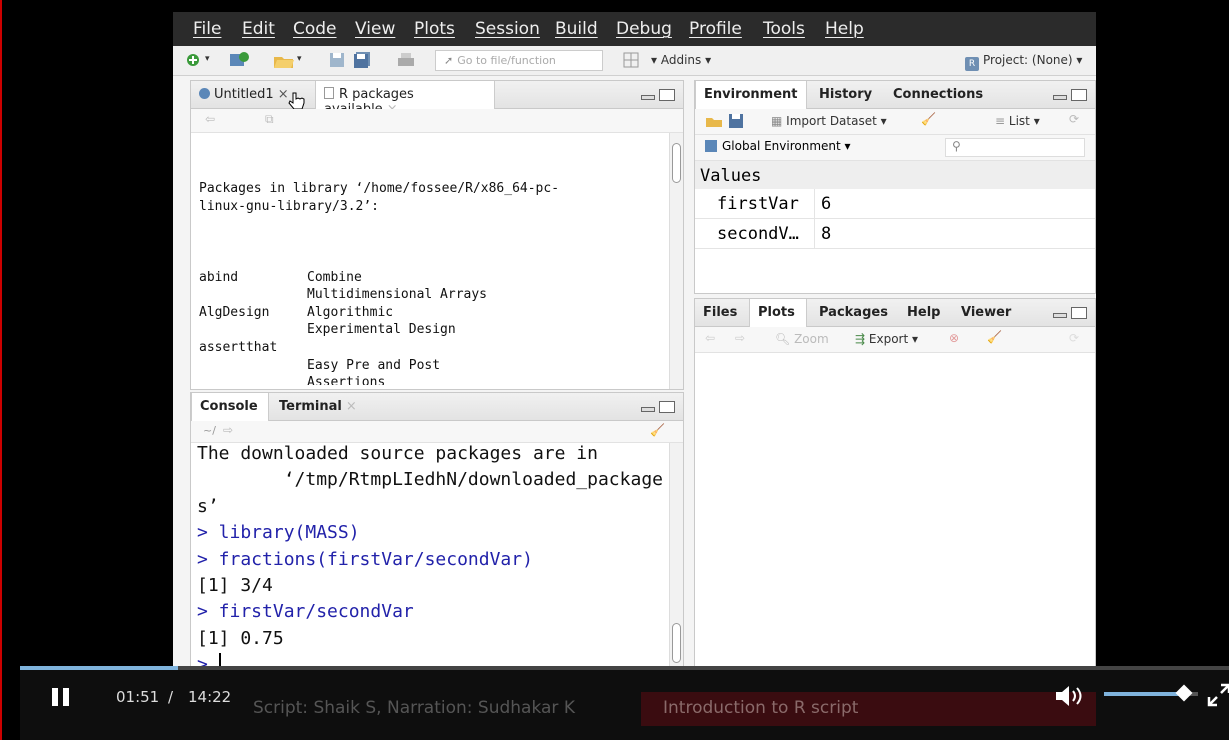 The image size is (1229, 740). I want to click on popout-icon: ⧉, so click(269, 119).